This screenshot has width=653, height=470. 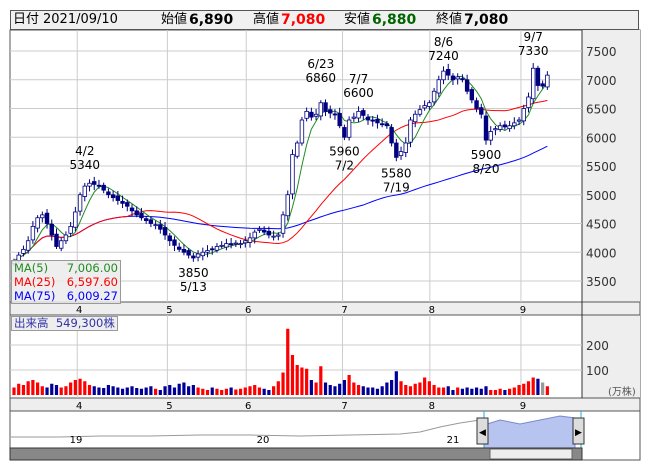 I want to click on navigator-year-label: 21, so click(x=453, y=440).